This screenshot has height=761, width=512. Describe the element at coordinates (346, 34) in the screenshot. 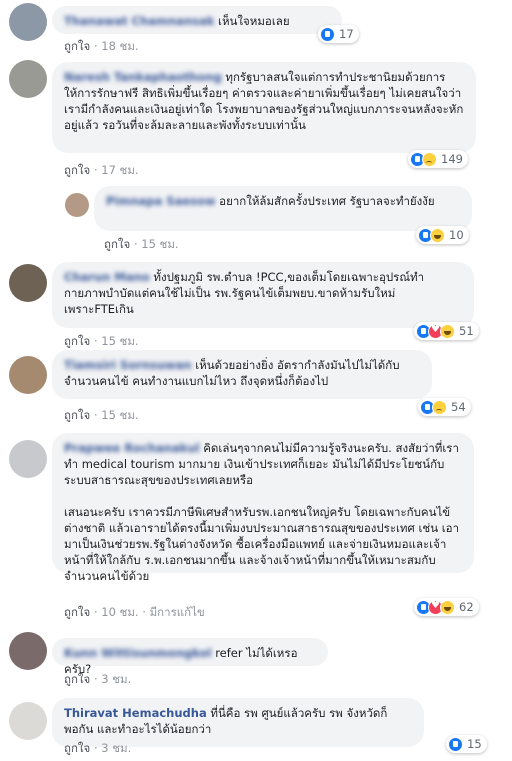

I see `reaction-count: 17` at that location.